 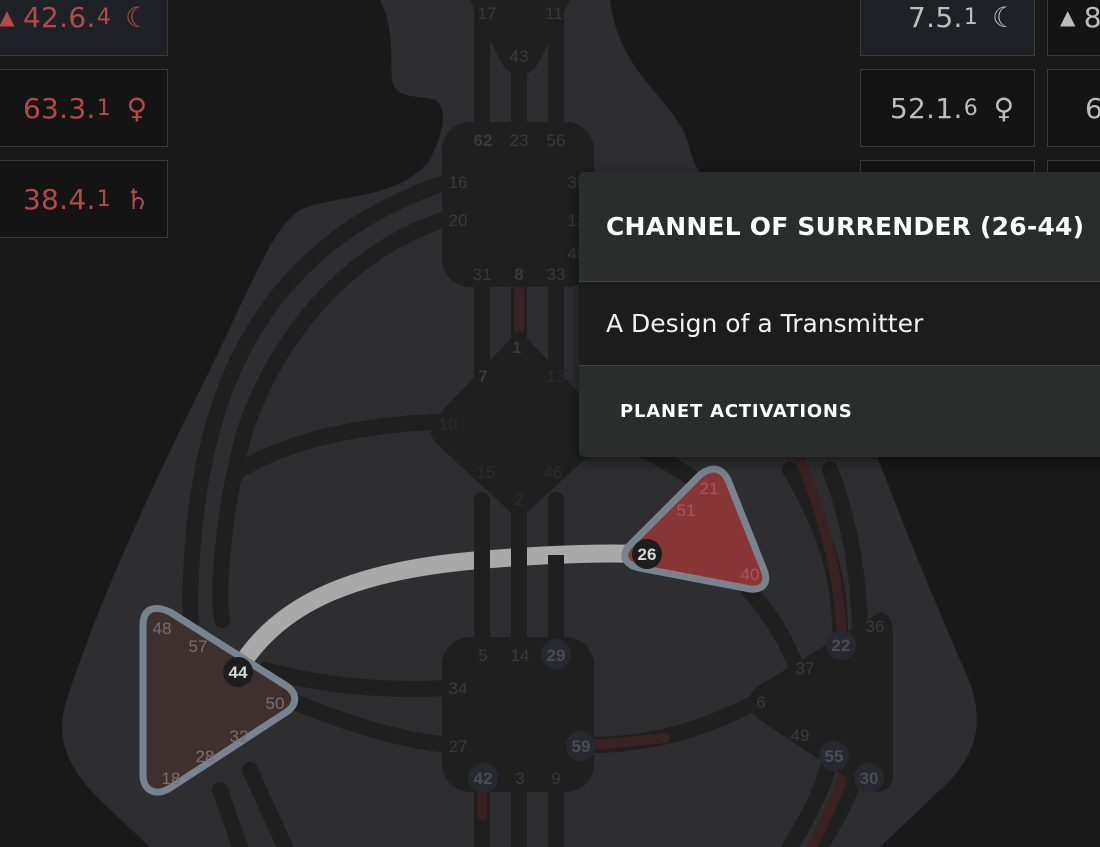 I want to click on gate-2: 2, so click(x=518, y=499).